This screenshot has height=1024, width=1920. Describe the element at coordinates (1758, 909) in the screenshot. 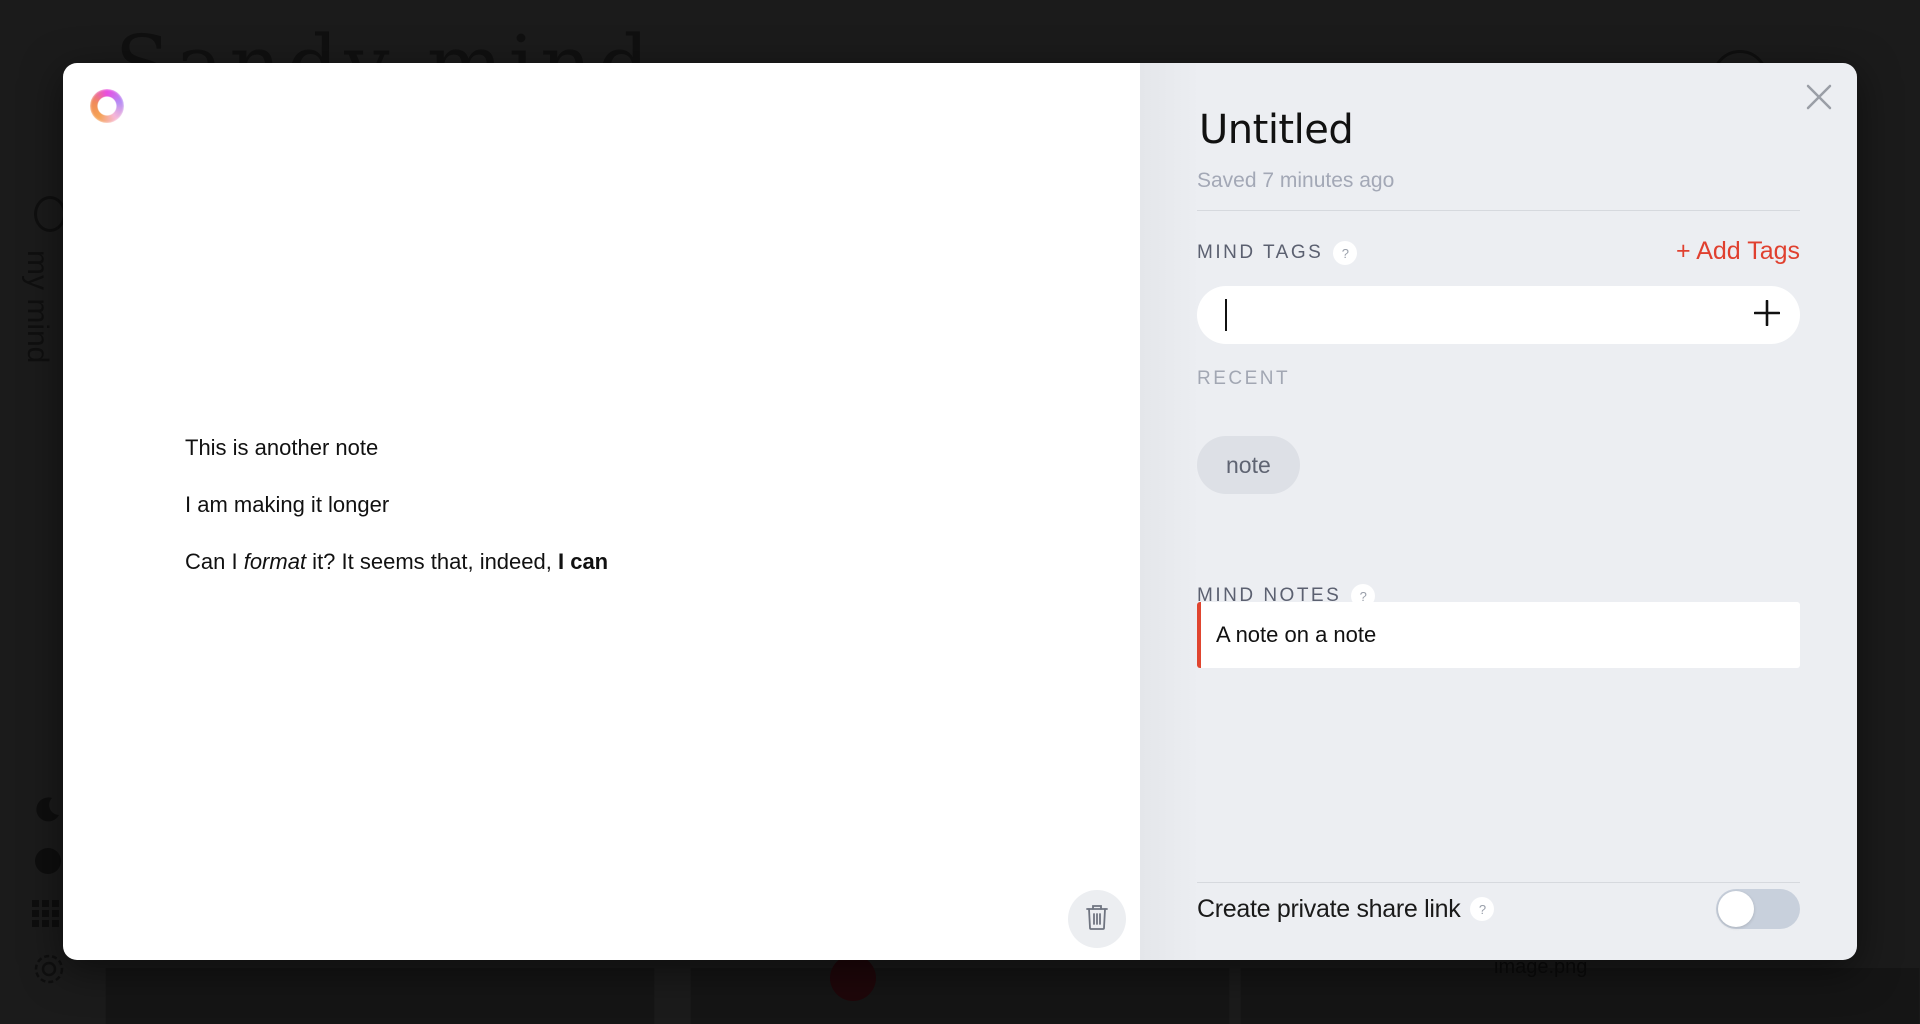

I see `share-link-toggle` at that location.